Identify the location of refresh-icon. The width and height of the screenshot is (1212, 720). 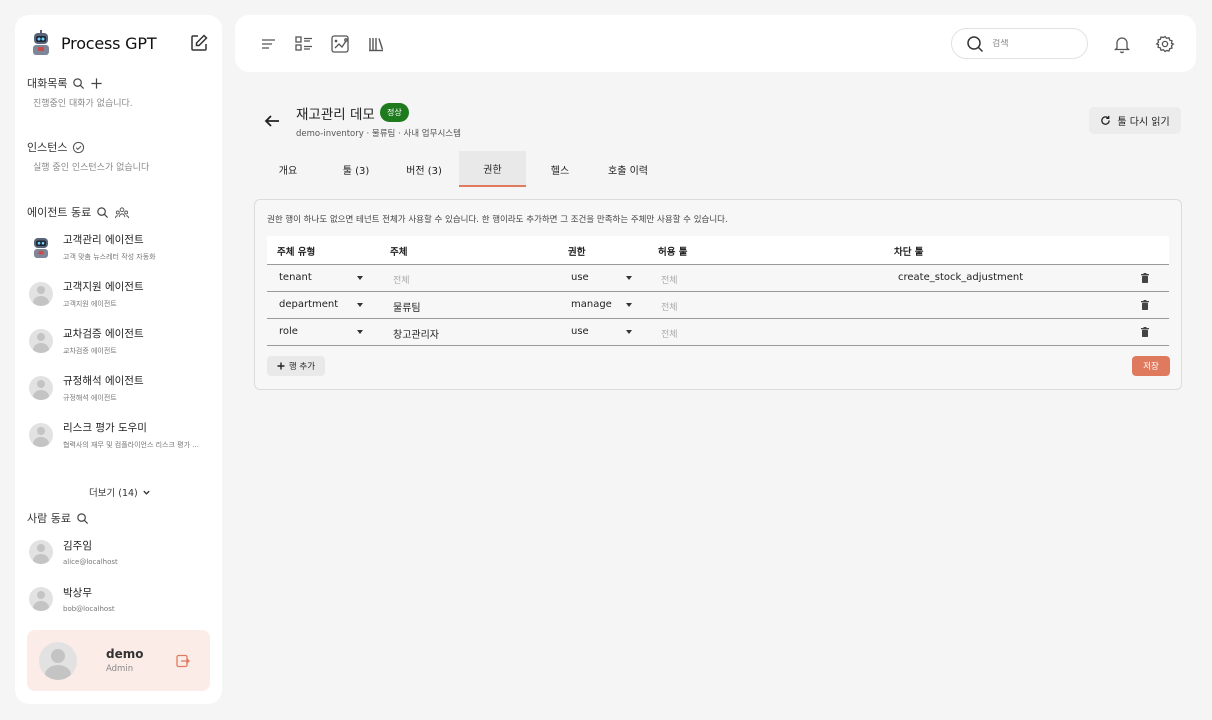
(1106, 120).